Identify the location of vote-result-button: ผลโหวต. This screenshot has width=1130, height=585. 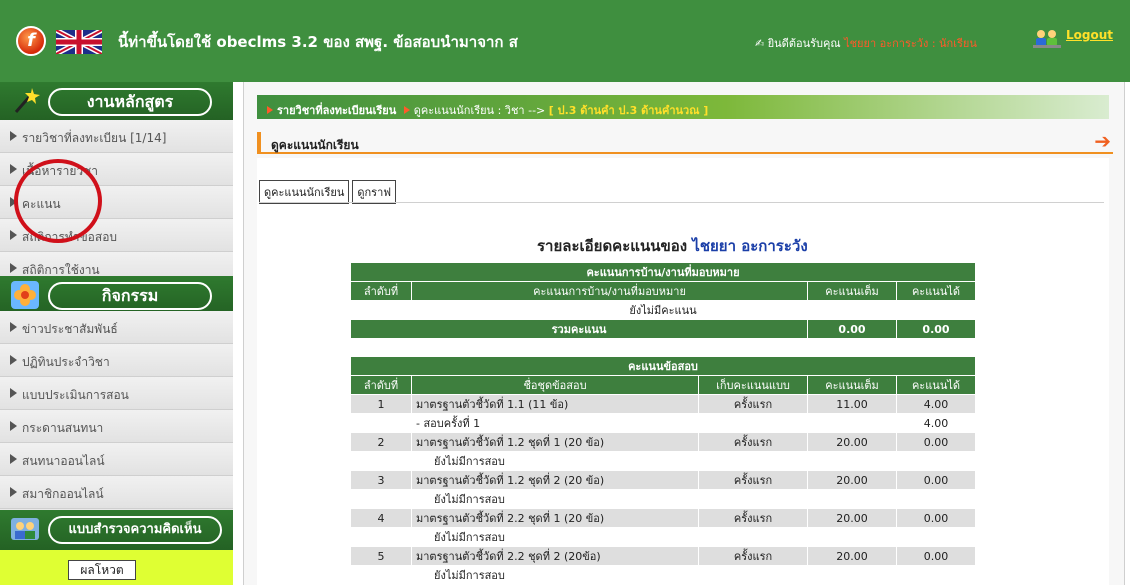
(102, 570).